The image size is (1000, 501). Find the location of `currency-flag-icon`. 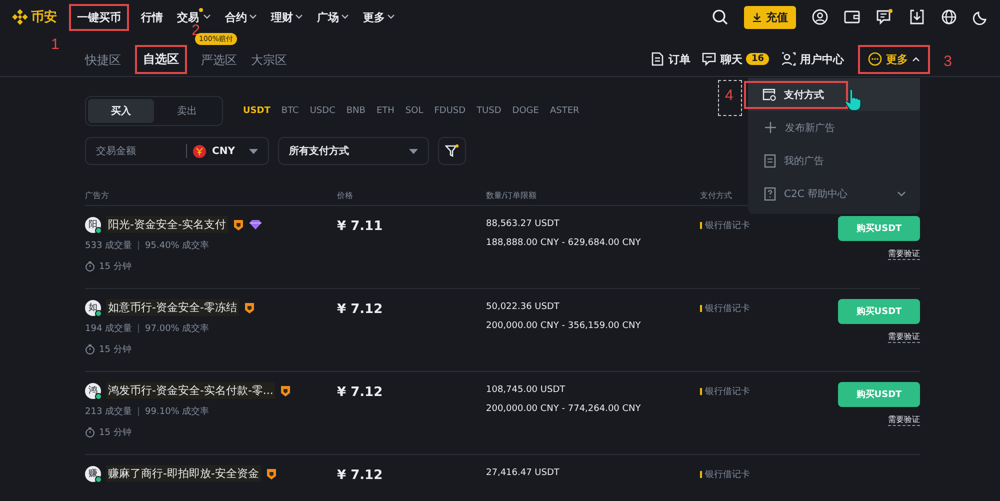

currency-flag-icon is located at coordinates (199, 151).